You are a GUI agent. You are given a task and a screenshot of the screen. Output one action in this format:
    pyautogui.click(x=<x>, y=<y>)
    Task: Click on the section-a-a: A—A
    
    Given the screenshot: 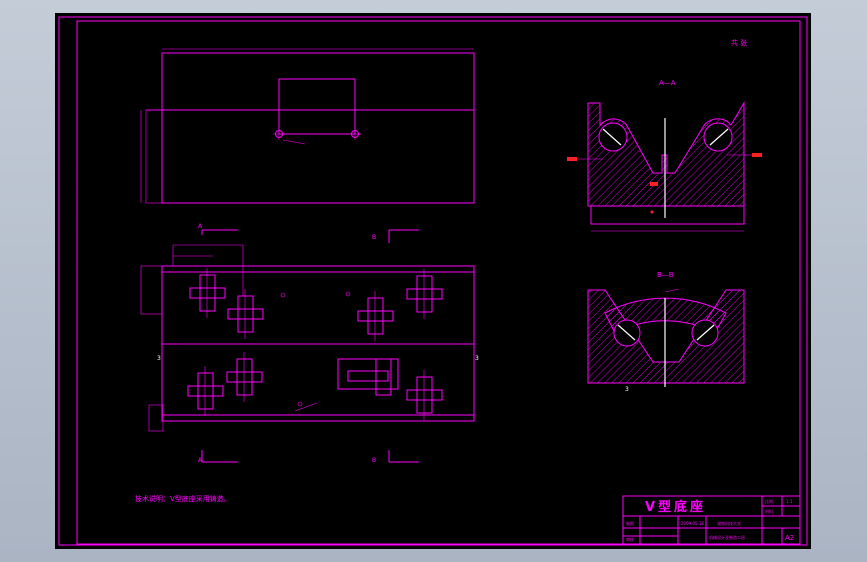 What is the action you would take?
    pyautogui.click(x=664, y=155)
    